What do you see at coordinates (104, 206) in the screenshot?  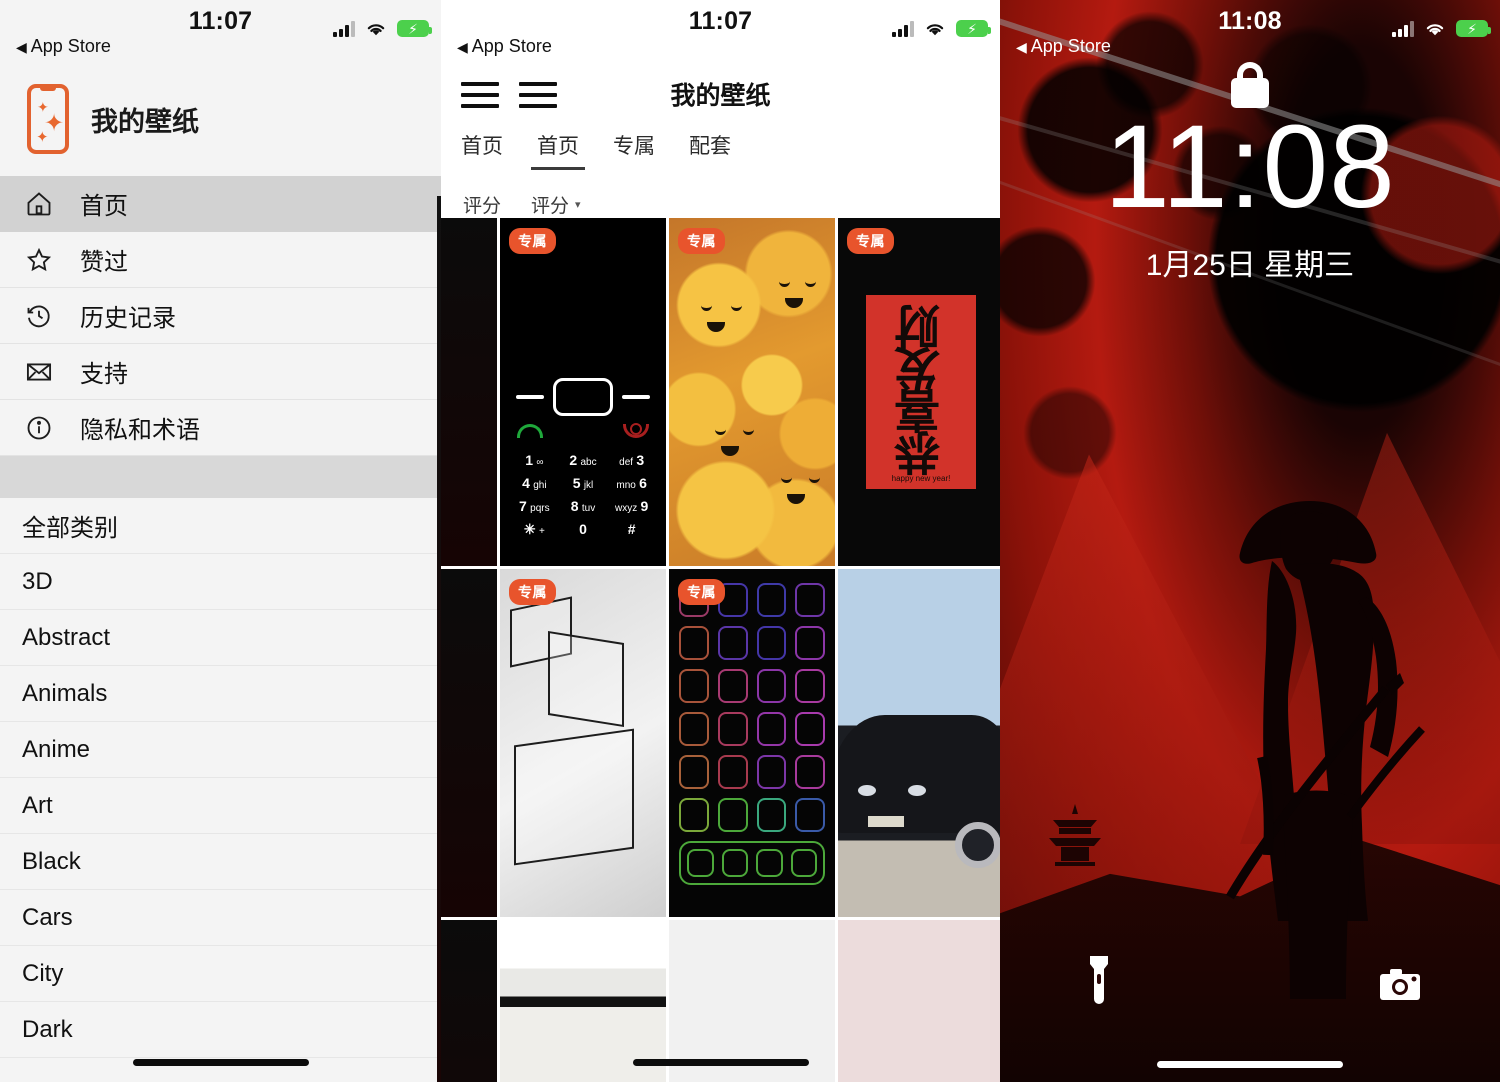 I see `sidebar-item-label: 首页` at bounding box center [104, 206].